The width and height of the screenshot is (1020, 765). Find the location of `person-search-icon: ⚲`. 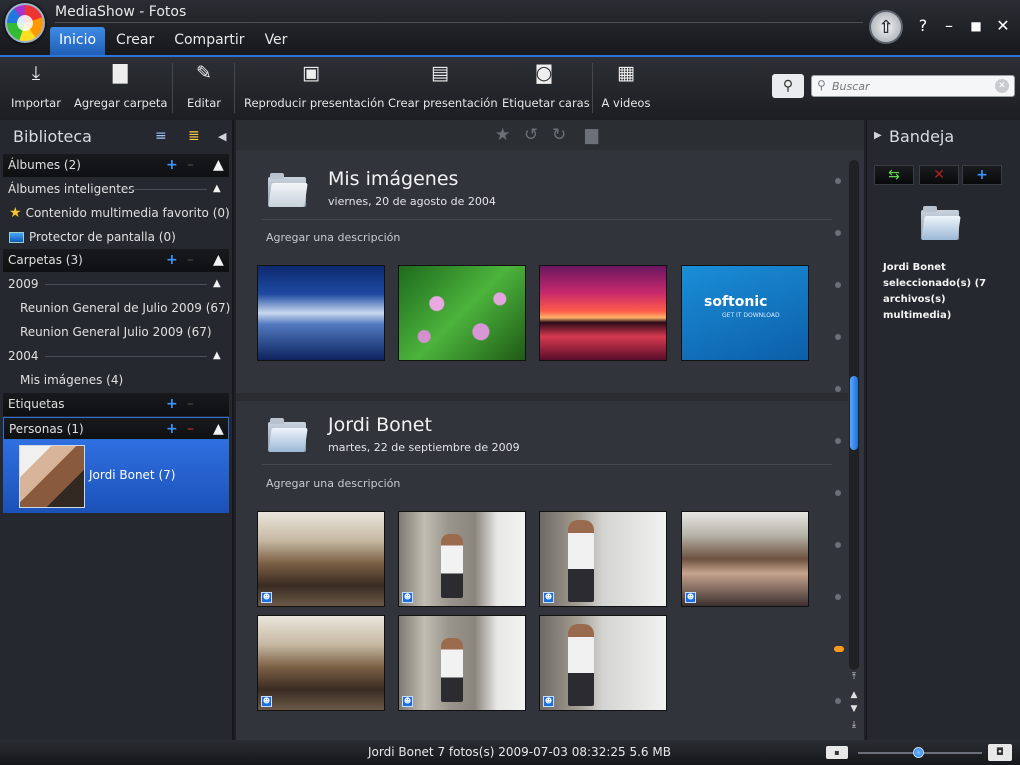

person-search-icon: ⚲ is located at coordinates (788, 86).